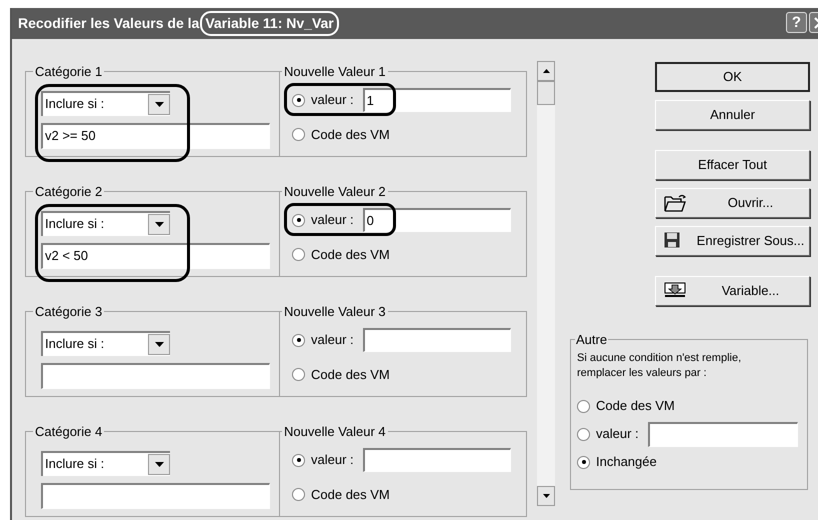 The height and width of the screenshot is (520, 818). Describe the element at coordinates (69, 312) in the screenshot. I see `group-title: Catégorie 3` at that location.